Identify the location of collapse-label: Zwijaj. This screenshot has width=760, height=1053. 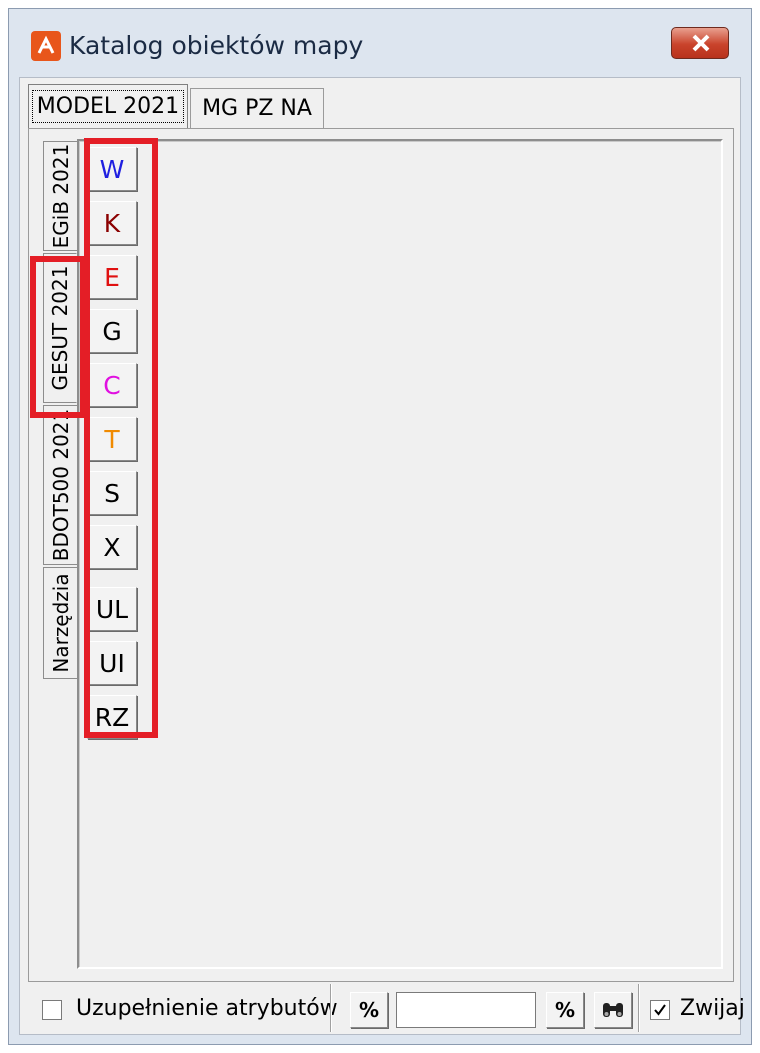
(712, 1008).